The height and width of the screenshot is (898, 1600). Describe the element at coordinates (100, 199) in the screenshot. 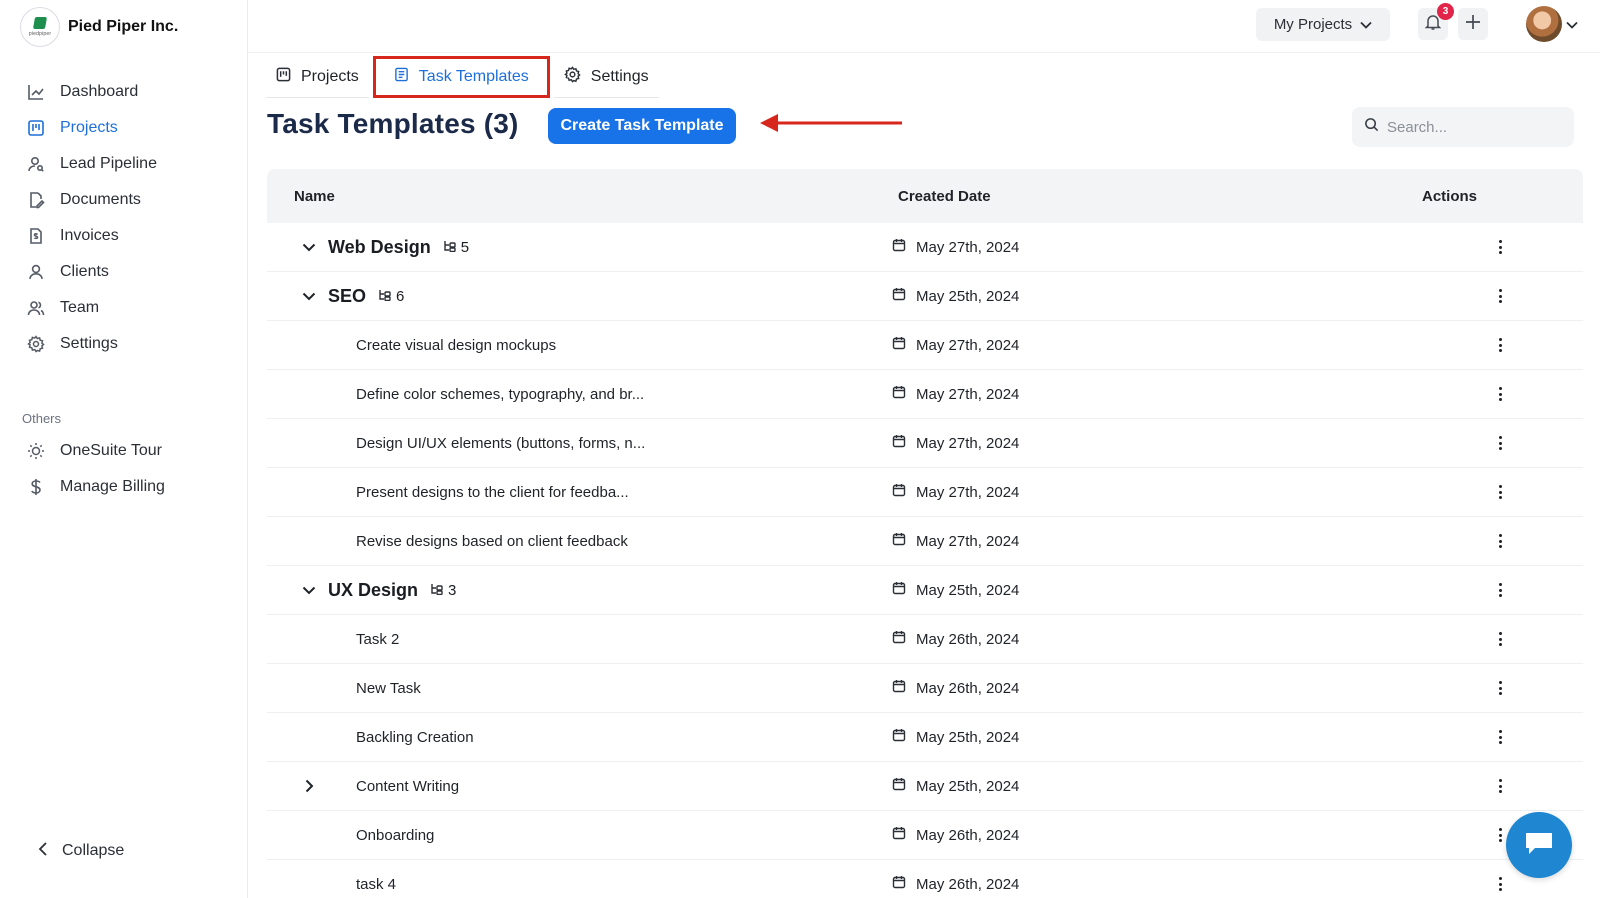

I see `sidebar-item-label: Documents` at that location.